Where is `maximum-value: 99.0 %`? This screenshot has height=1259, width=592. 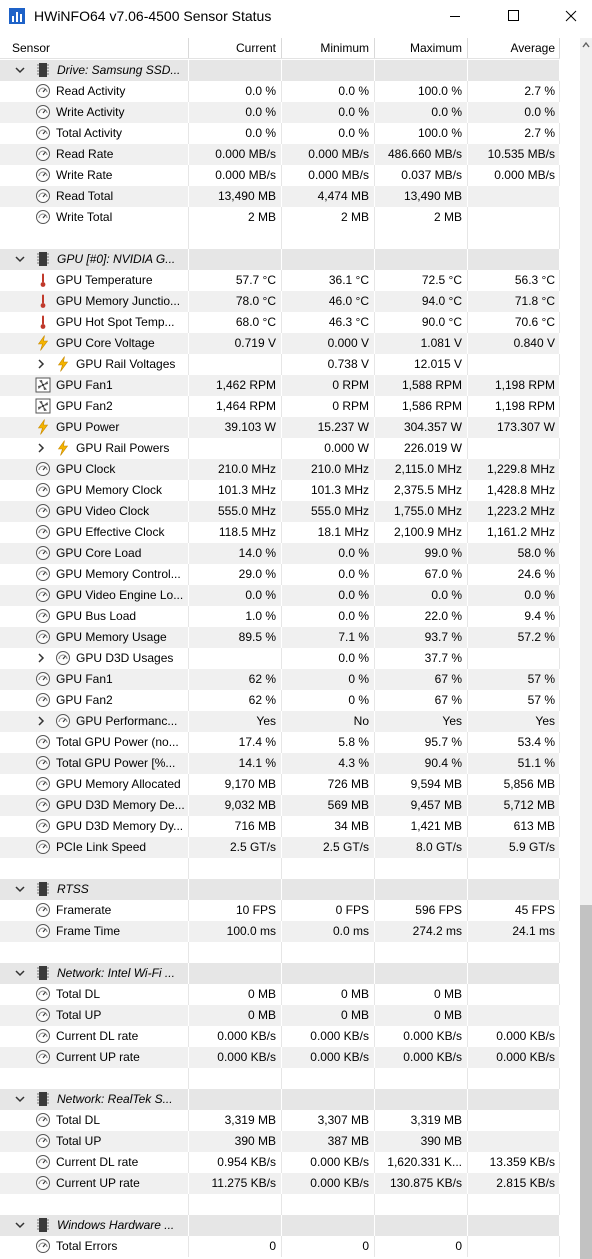 maximum-value: 99.0 % is located at coordinates (443, 553).